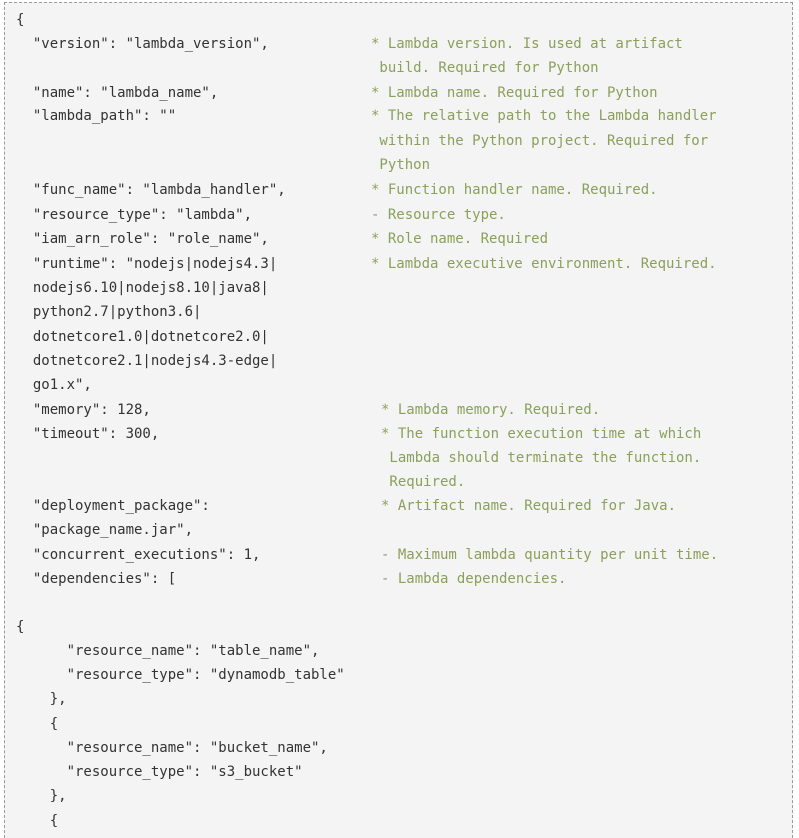  What do you see at coordinates (540, 141) in the screenshot?
I see `code-comment: within the Python project. Required for` at bounding box center [540, 141].